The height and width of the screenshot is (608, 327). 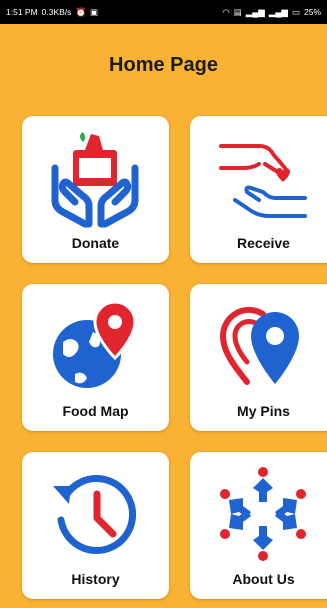 I want to click on receive-label: Receive, so click(x=263, y=243).